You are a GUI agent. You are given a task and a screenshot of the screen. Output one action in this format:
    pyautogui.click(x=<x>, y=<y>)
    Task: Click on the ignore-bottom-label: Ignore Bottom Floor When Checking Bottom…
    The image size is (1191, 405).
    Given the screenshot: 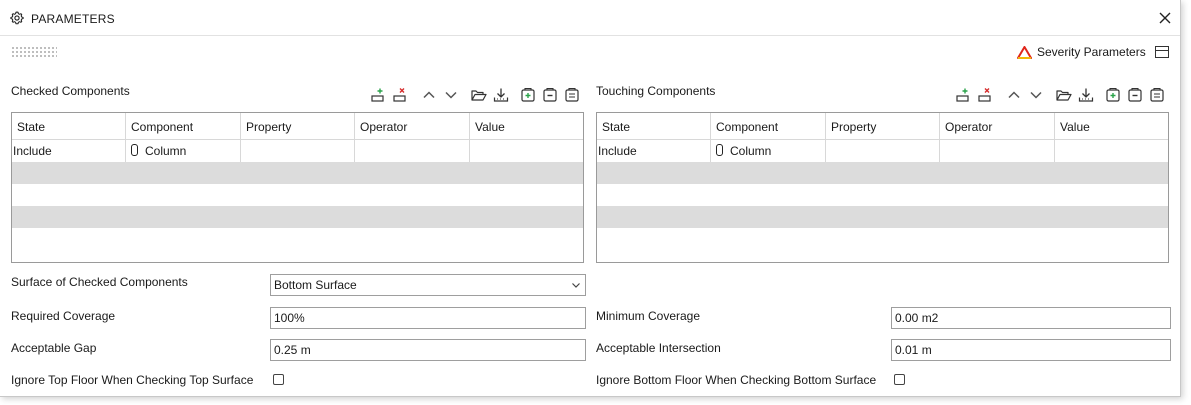 What is the action you would take?
    pyautogui.click(x=736, y=380)
    